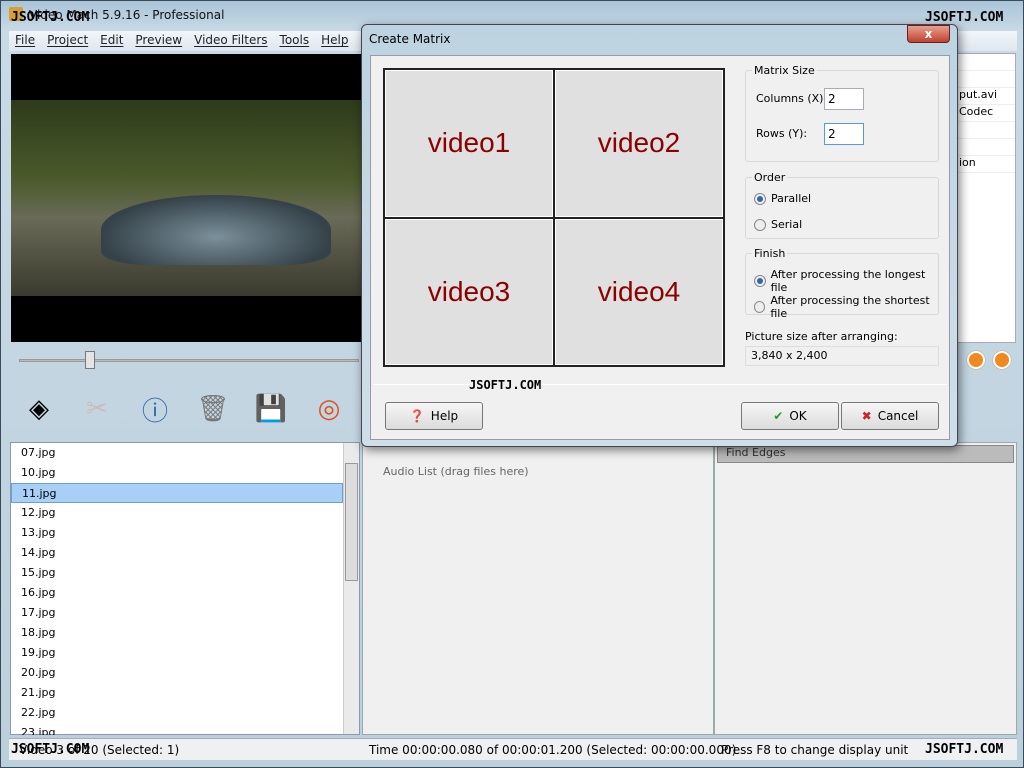 This screenshot has height=768, width=1024. What do you see at coordinates (185, 473) in the screenshot?
I see `list-item: 10.jpg` at bounding box center [185, 473].